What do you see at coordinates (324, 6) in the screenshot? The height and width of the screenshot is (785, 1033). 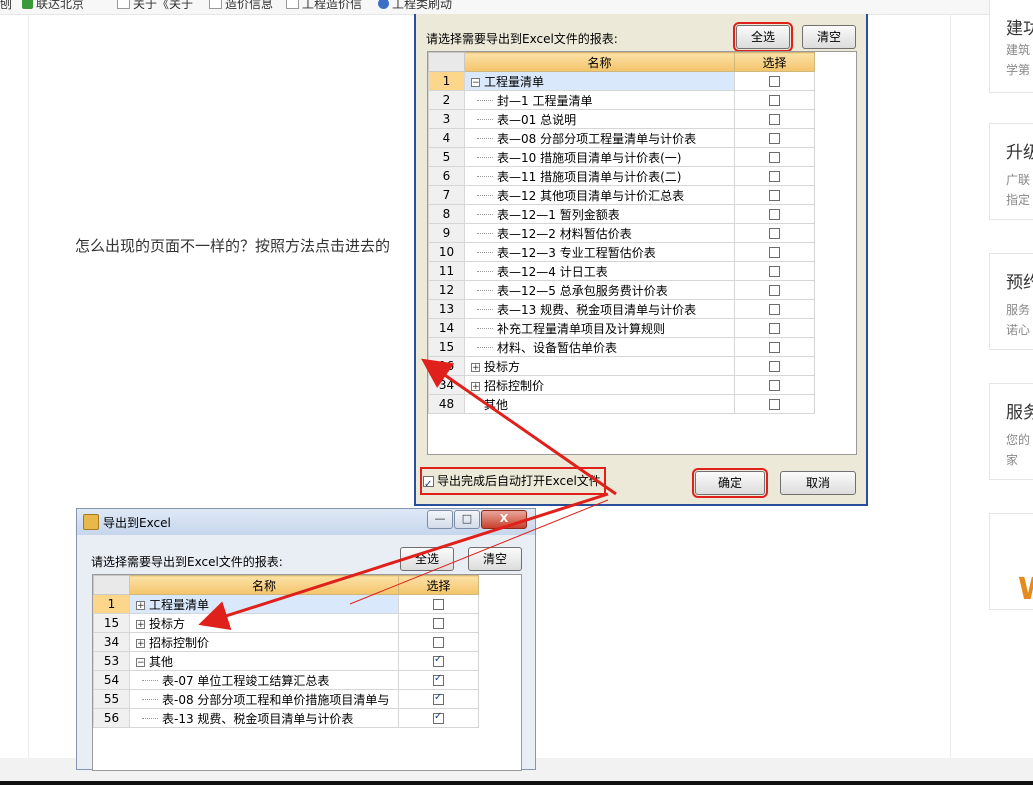 I see `bookmark-cost-info: 工程造价信` at bounding box center [324, 6].